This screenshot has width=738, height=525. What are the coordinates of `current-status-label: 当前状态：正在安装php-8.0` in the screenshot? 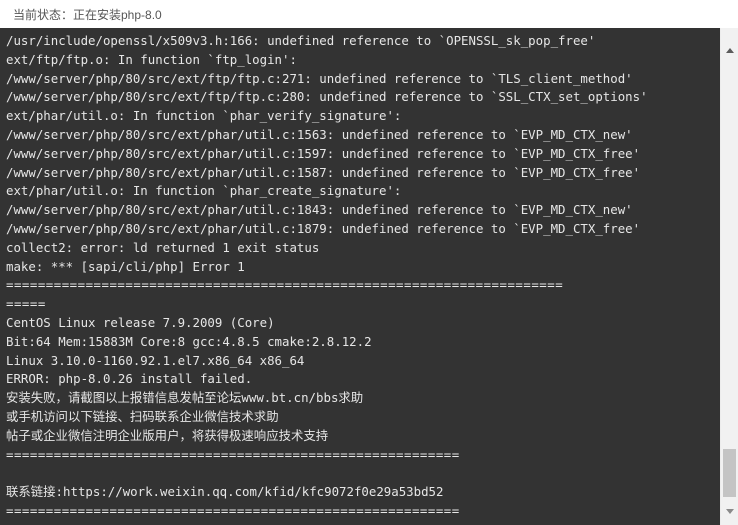 It's located at (87, 14).